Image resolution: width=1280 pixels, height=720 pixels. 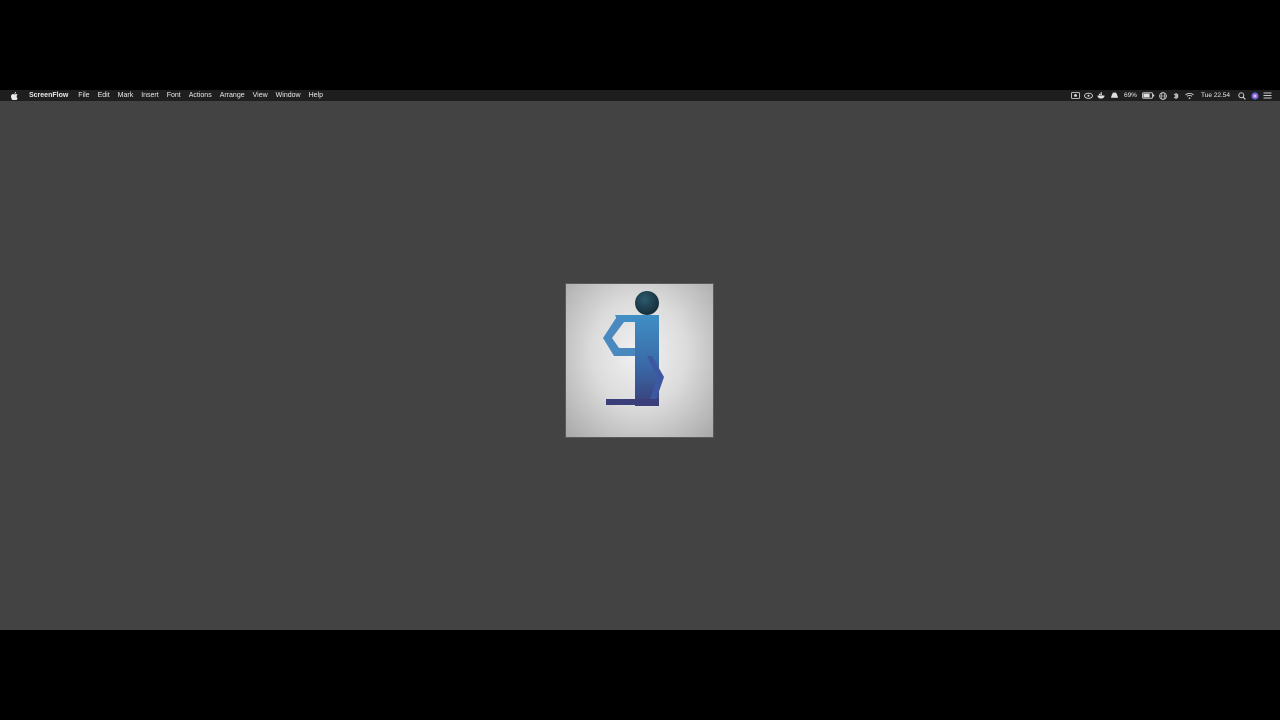 I want to click on logo-thumbnail, so click(x=639, y=360).